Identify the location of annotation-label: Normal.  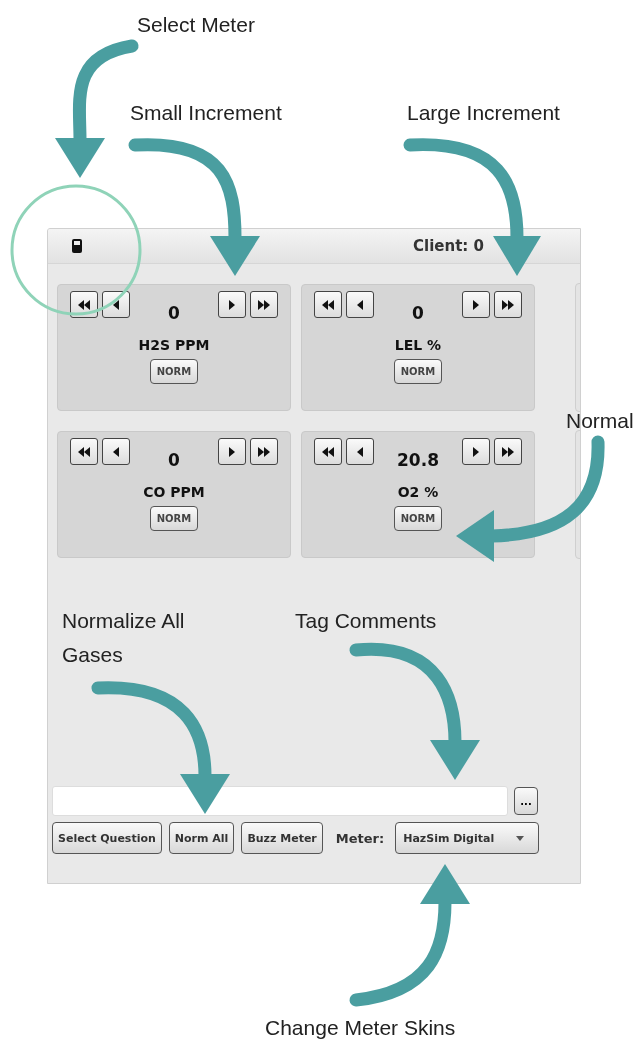
(600, 421).